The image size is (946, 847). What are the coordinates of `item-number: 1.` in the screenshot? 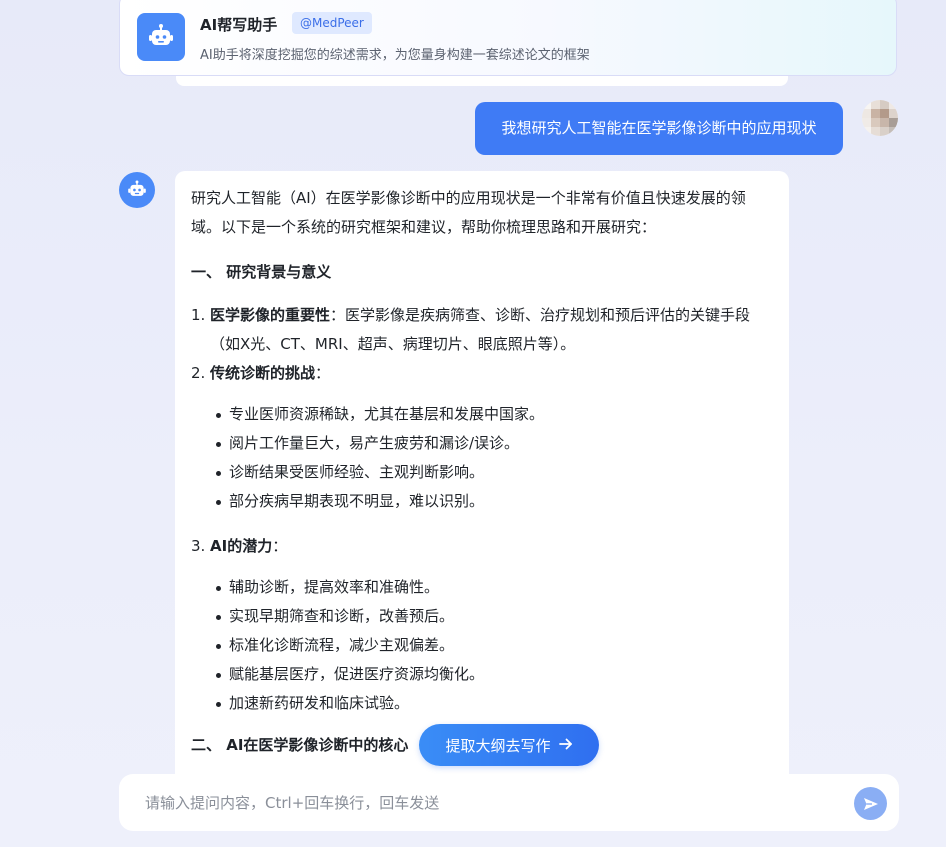 It's located at (198, 315).